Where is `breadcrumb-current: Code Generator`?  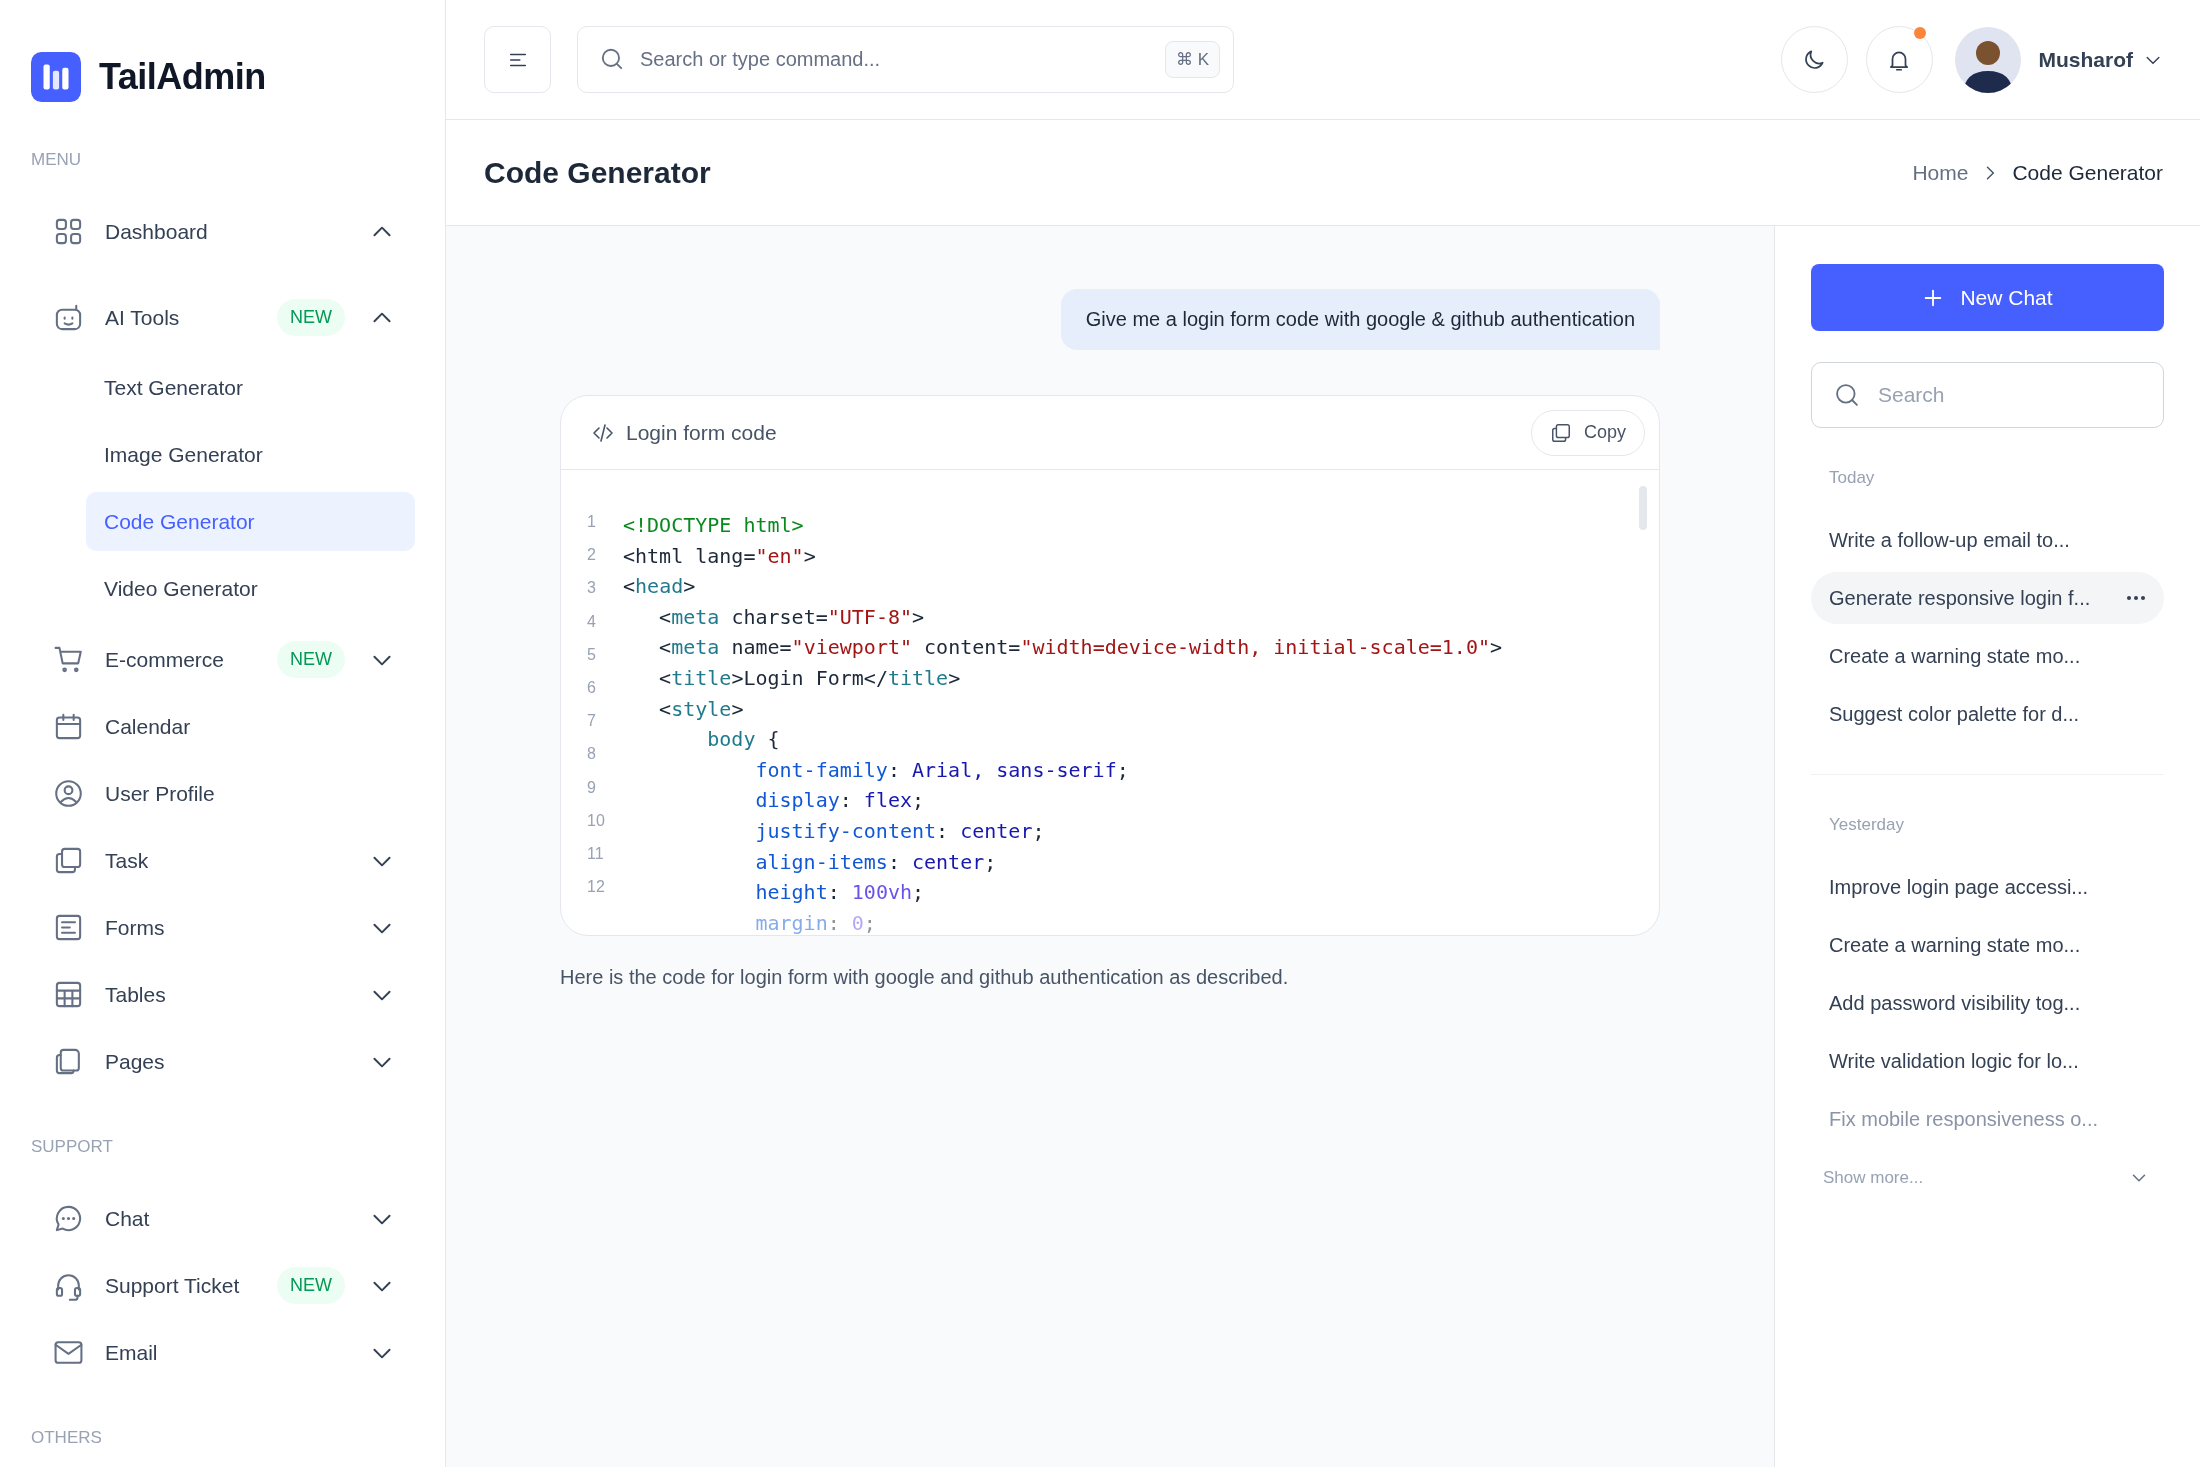 breadcrumb-current: Code Generator is located at coordinates (2087, 172).